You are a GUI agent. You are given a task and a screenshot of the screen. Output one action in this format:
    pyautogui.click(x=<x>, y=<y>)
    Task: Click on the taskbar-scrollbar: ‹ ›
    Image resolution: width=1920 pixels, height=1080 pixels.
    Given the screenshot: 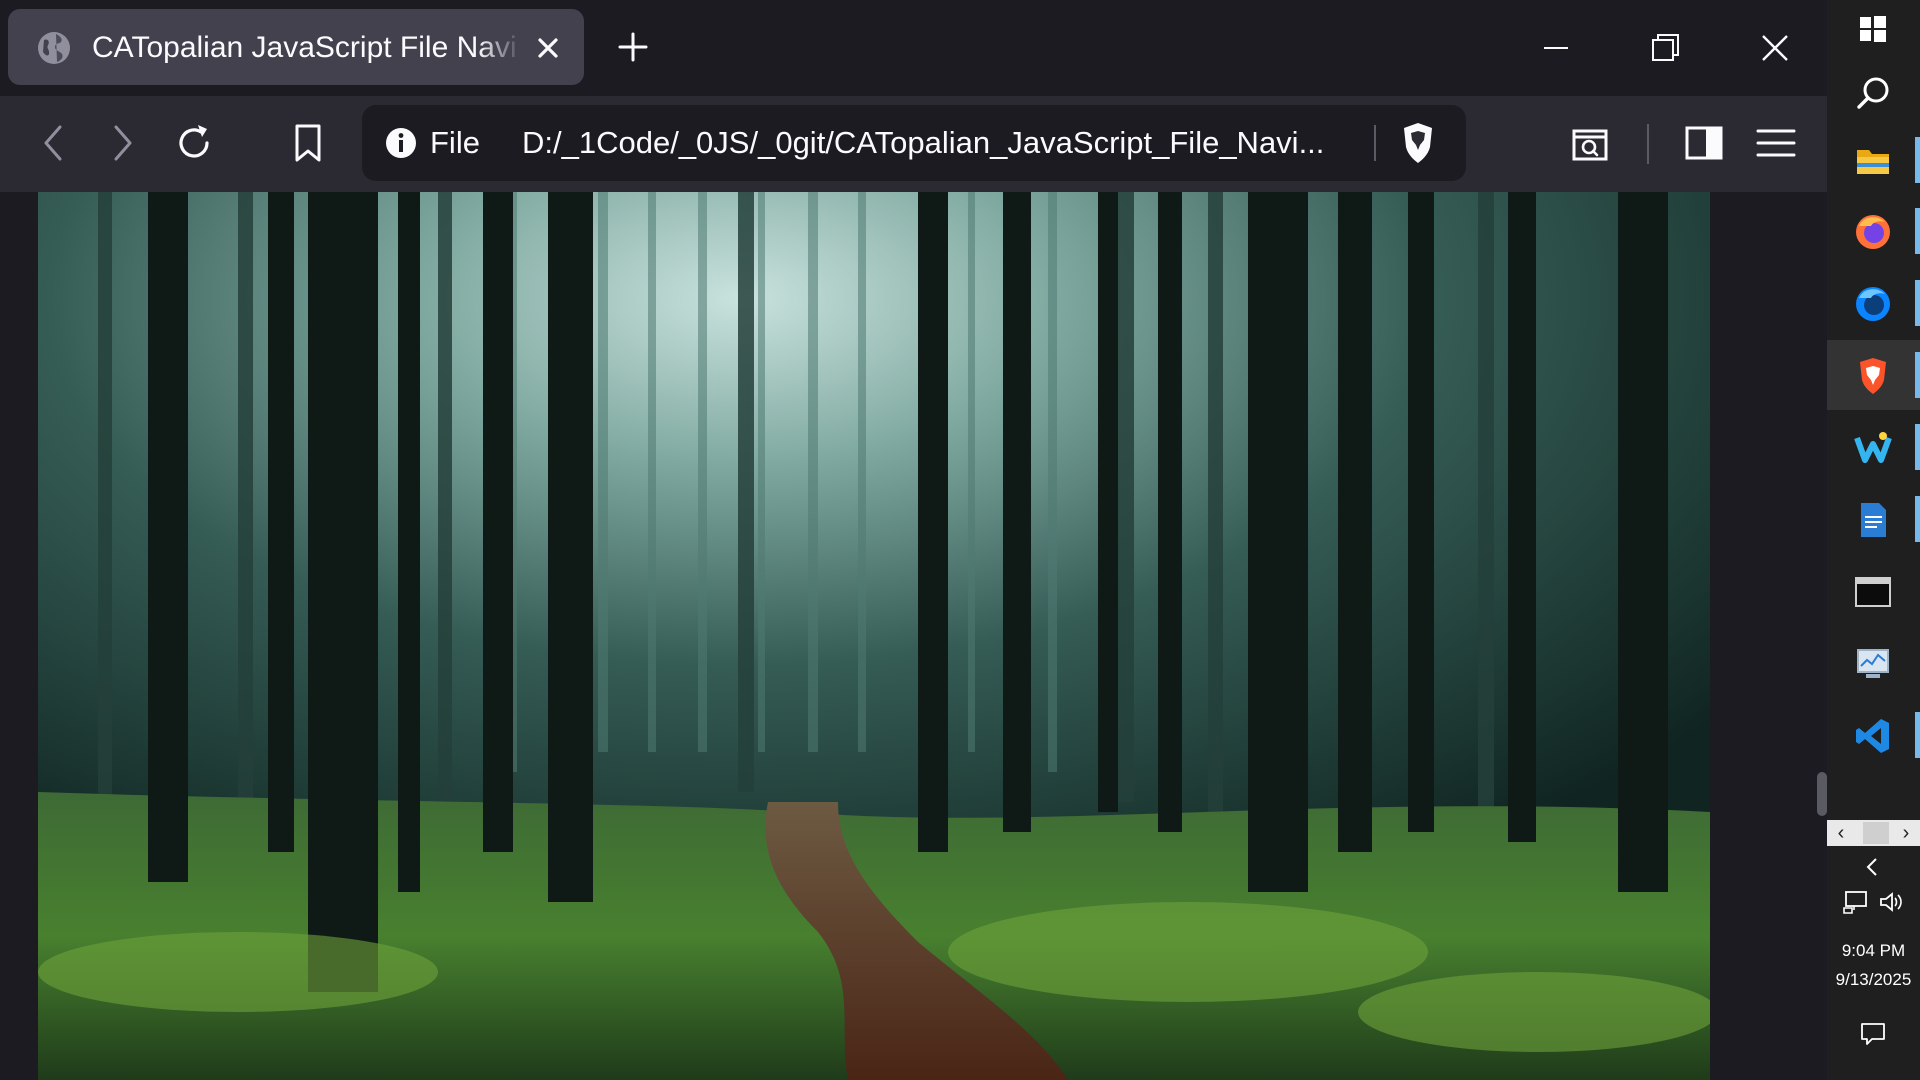 What is the action you would take?
    pyautogui.click(x=1873, y=833)
    